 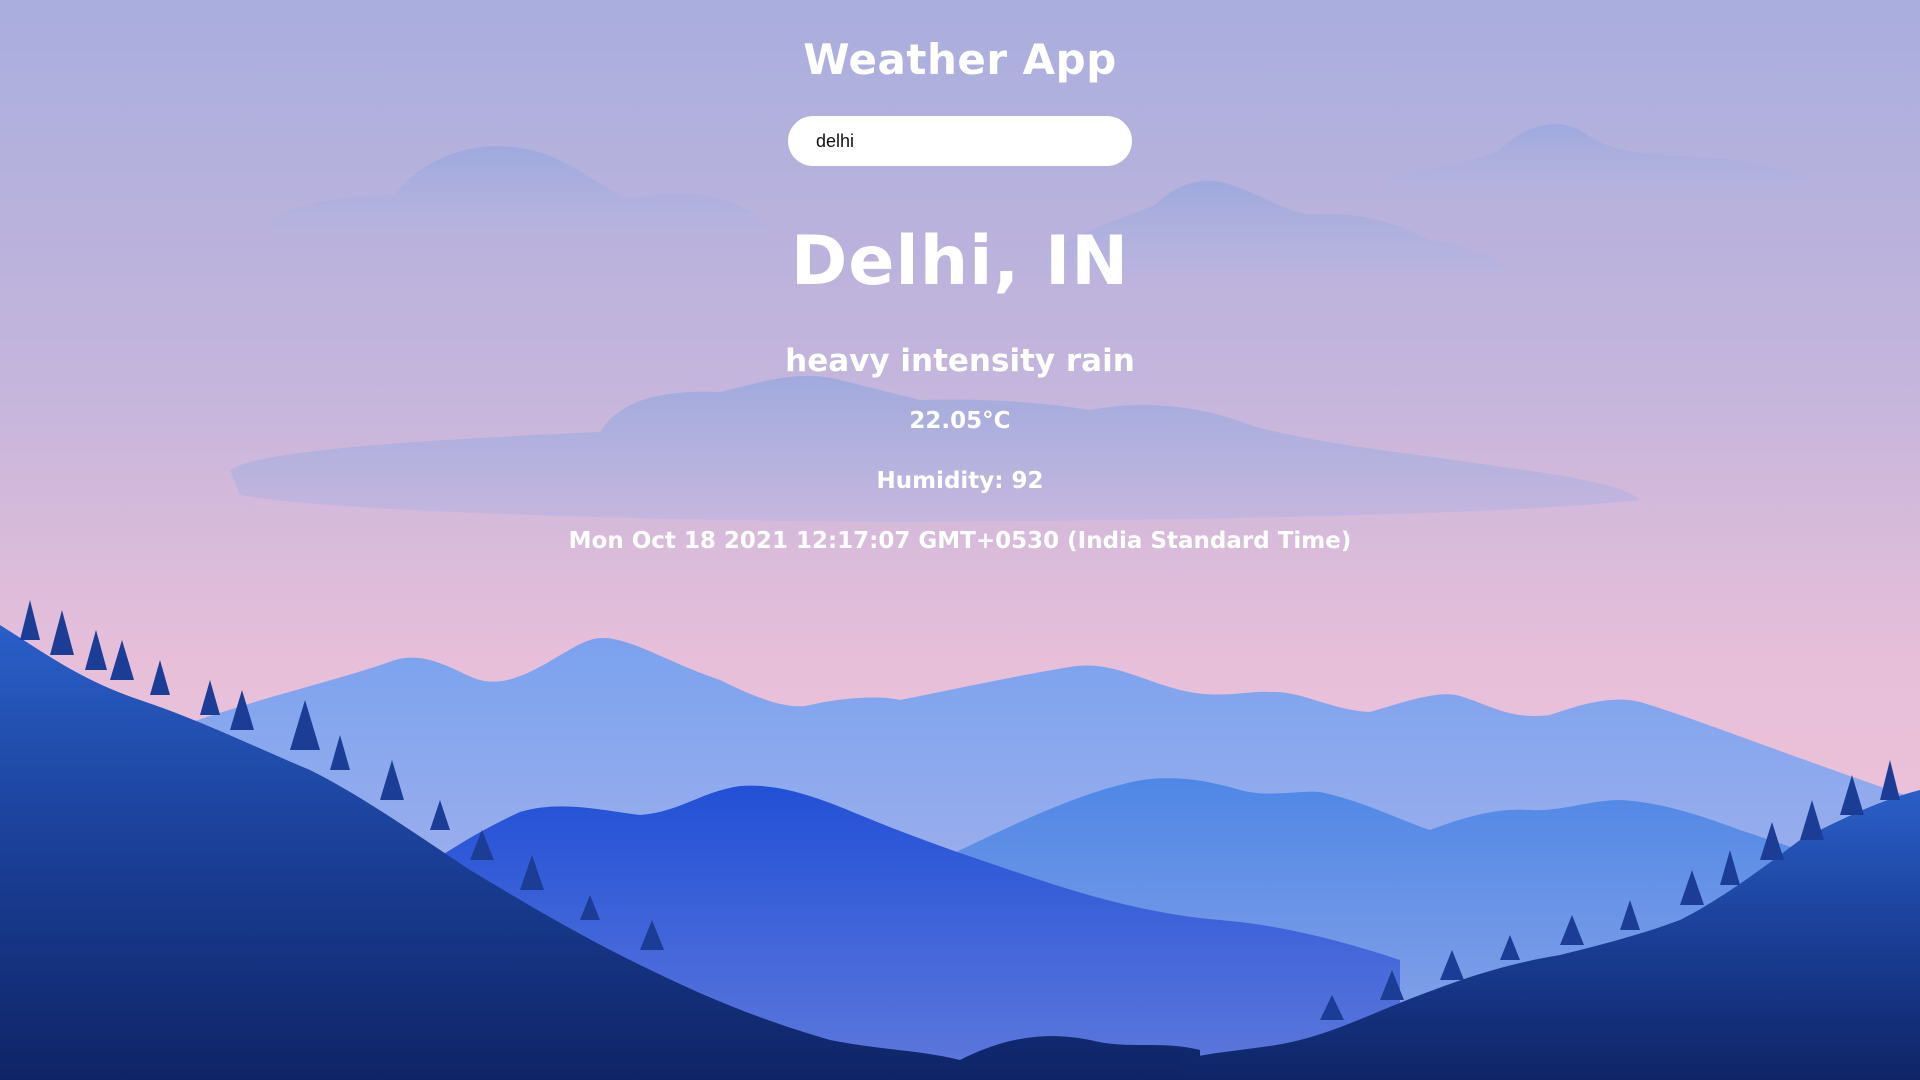 I want to click on city-search-input, so click(x=960, y=141).